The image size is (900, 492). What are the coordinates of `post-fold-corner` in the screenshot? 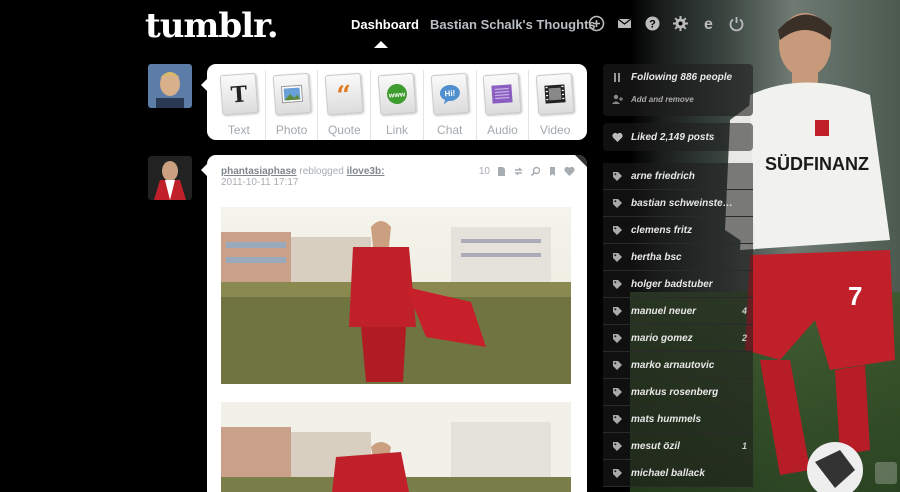 It's located at (581, 161).